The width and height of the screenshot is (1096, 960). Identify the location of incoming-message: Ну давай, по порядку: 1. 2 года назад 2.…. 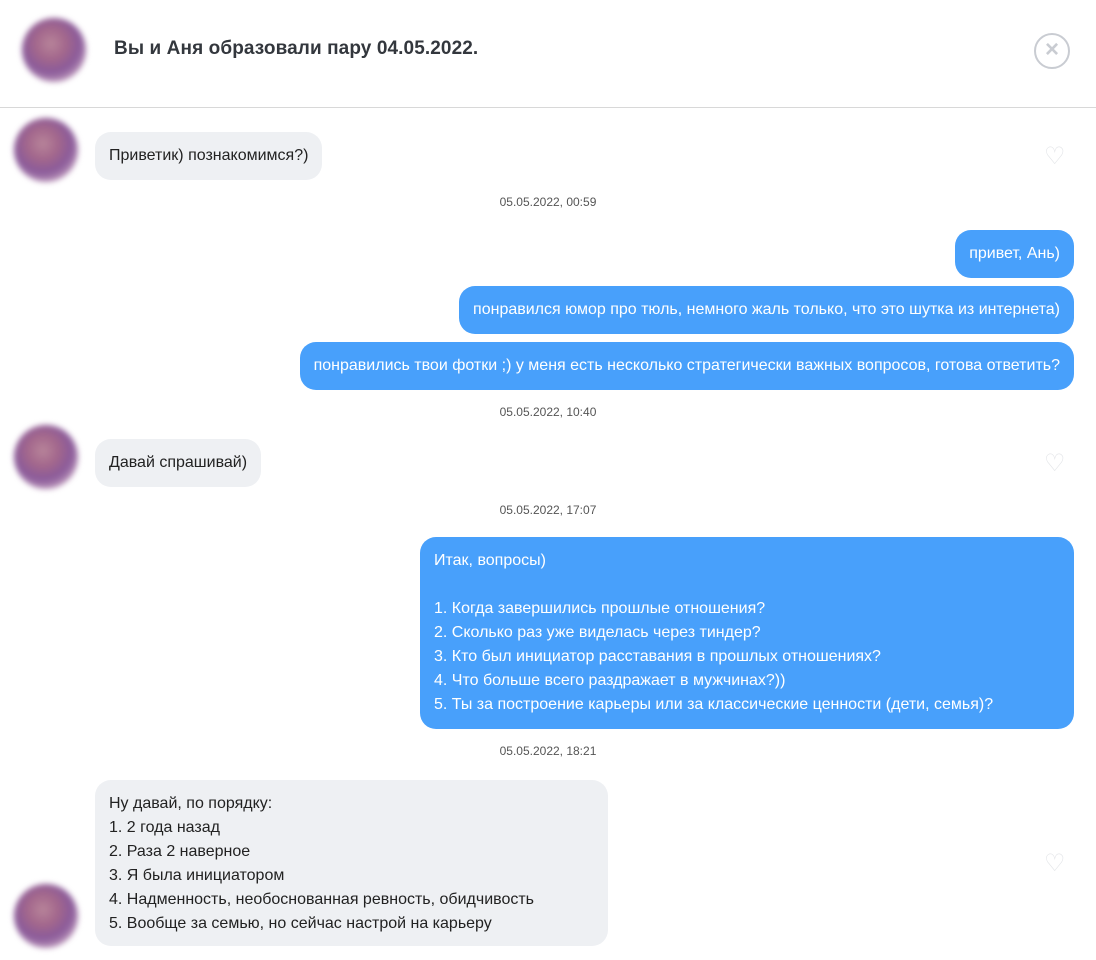
(351, 863).